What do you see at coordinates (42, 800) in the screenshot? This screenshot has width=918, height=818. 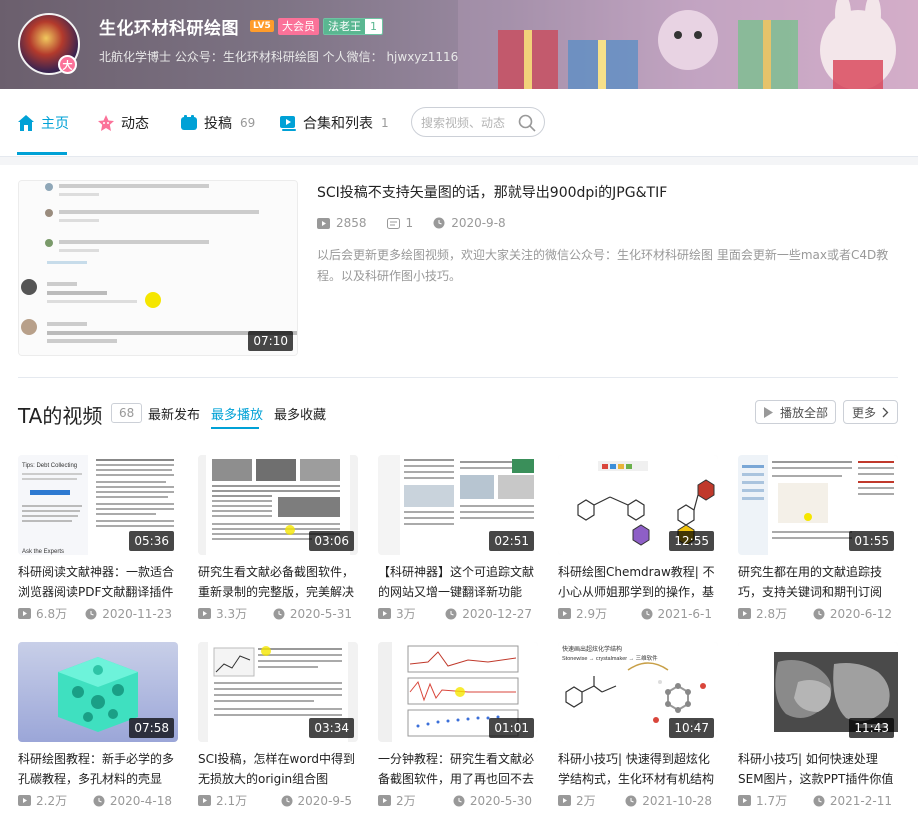 I see `play-count: 2.2万` at bounding box center [42, 800].